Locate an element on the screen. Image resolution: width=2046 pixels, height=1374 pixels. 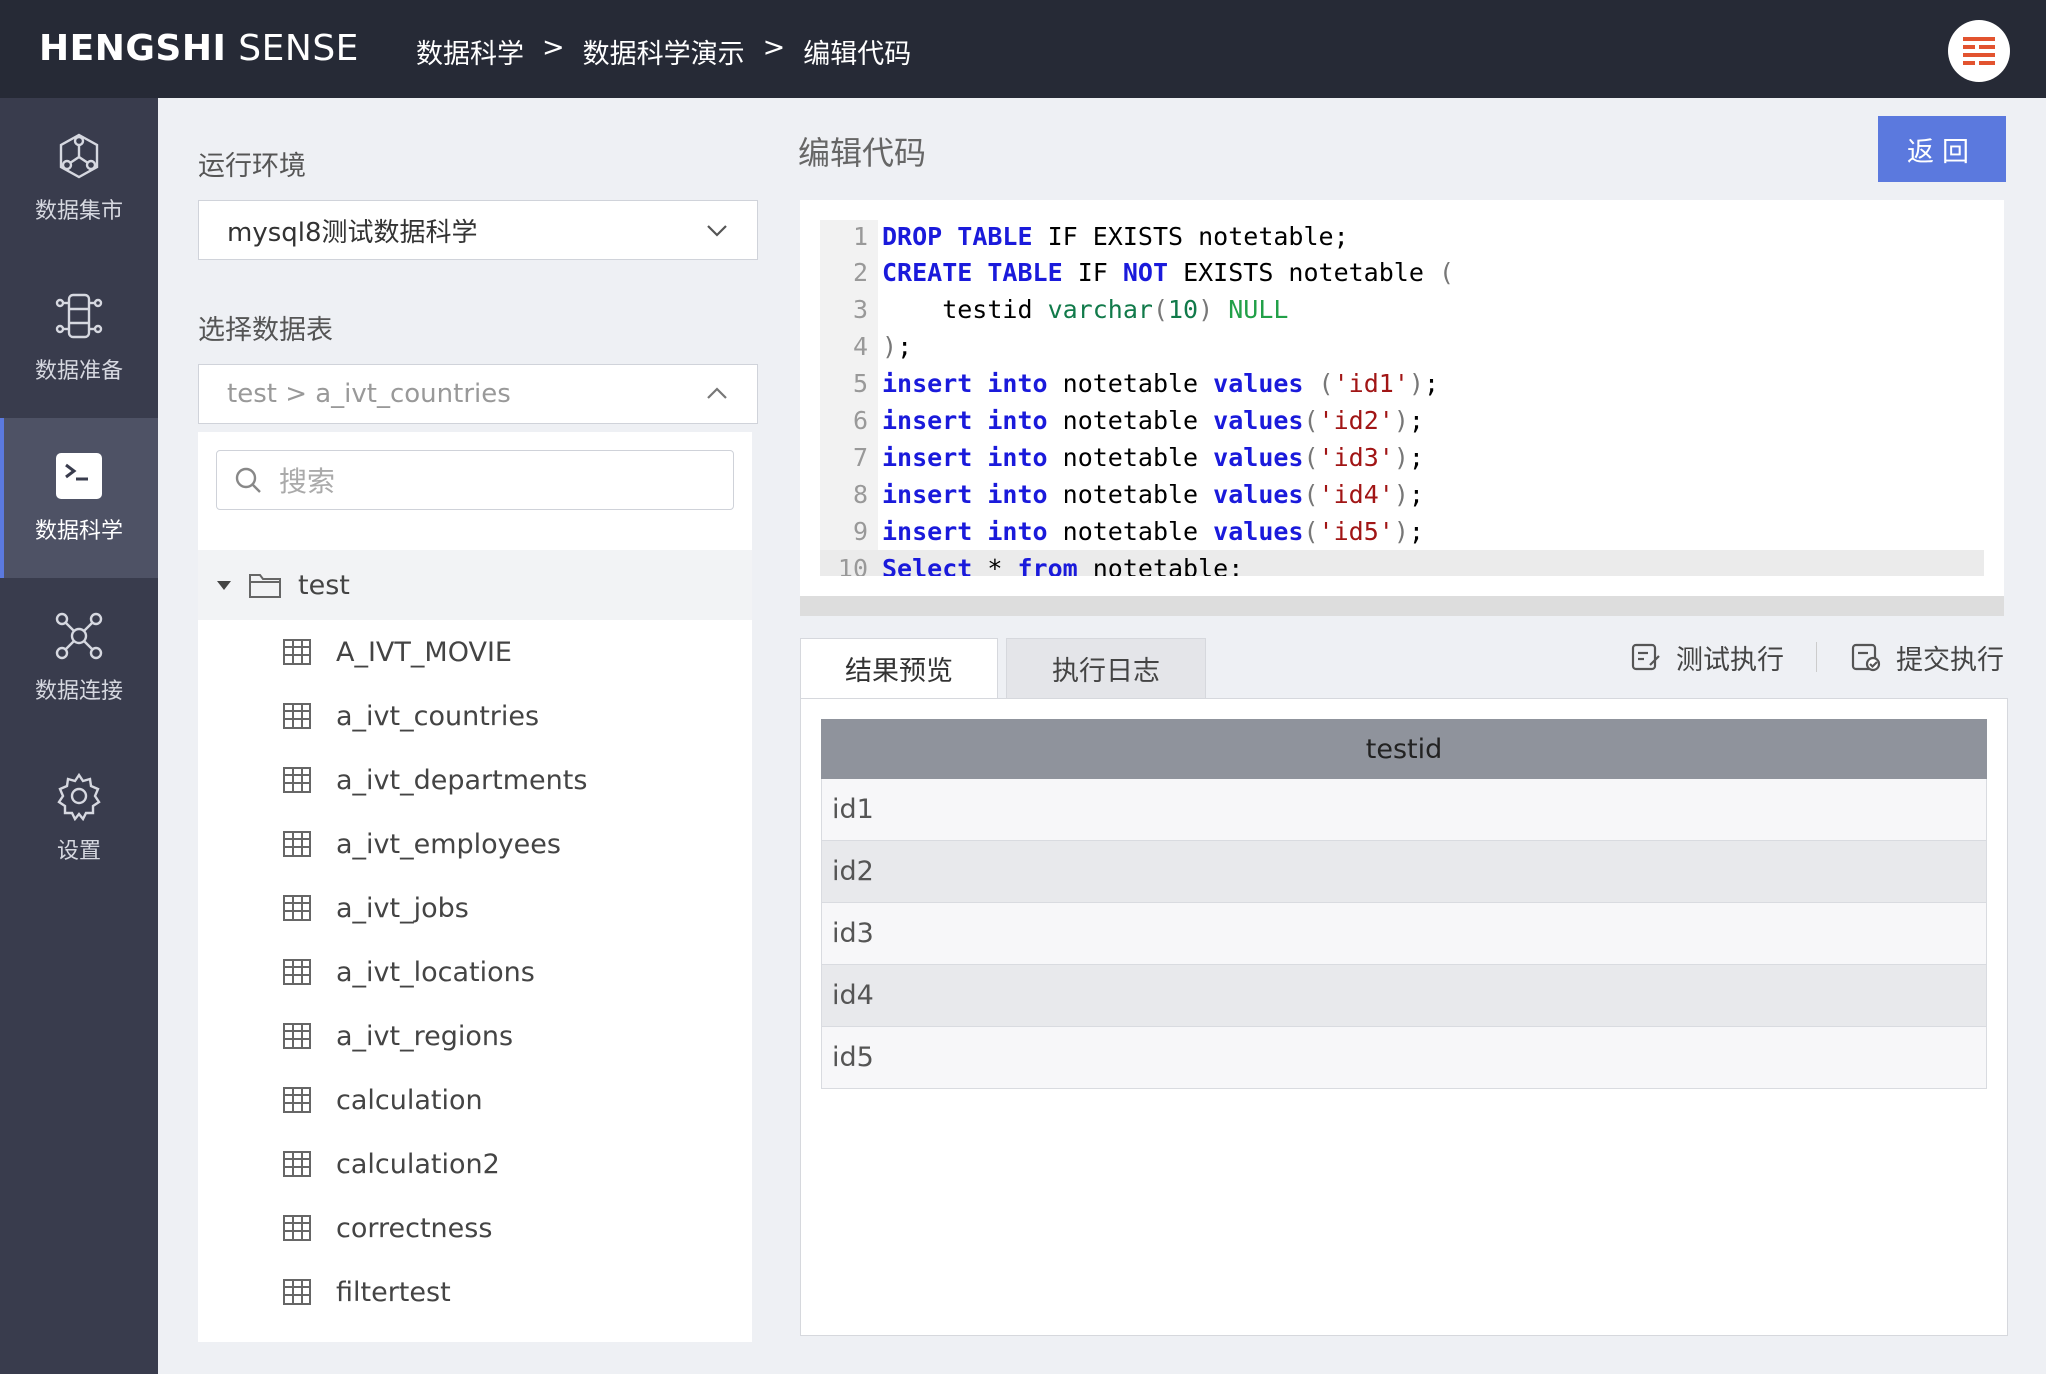
breadcrumb-item-demo: 数据科学演示 is located at coordinates (664, 51).